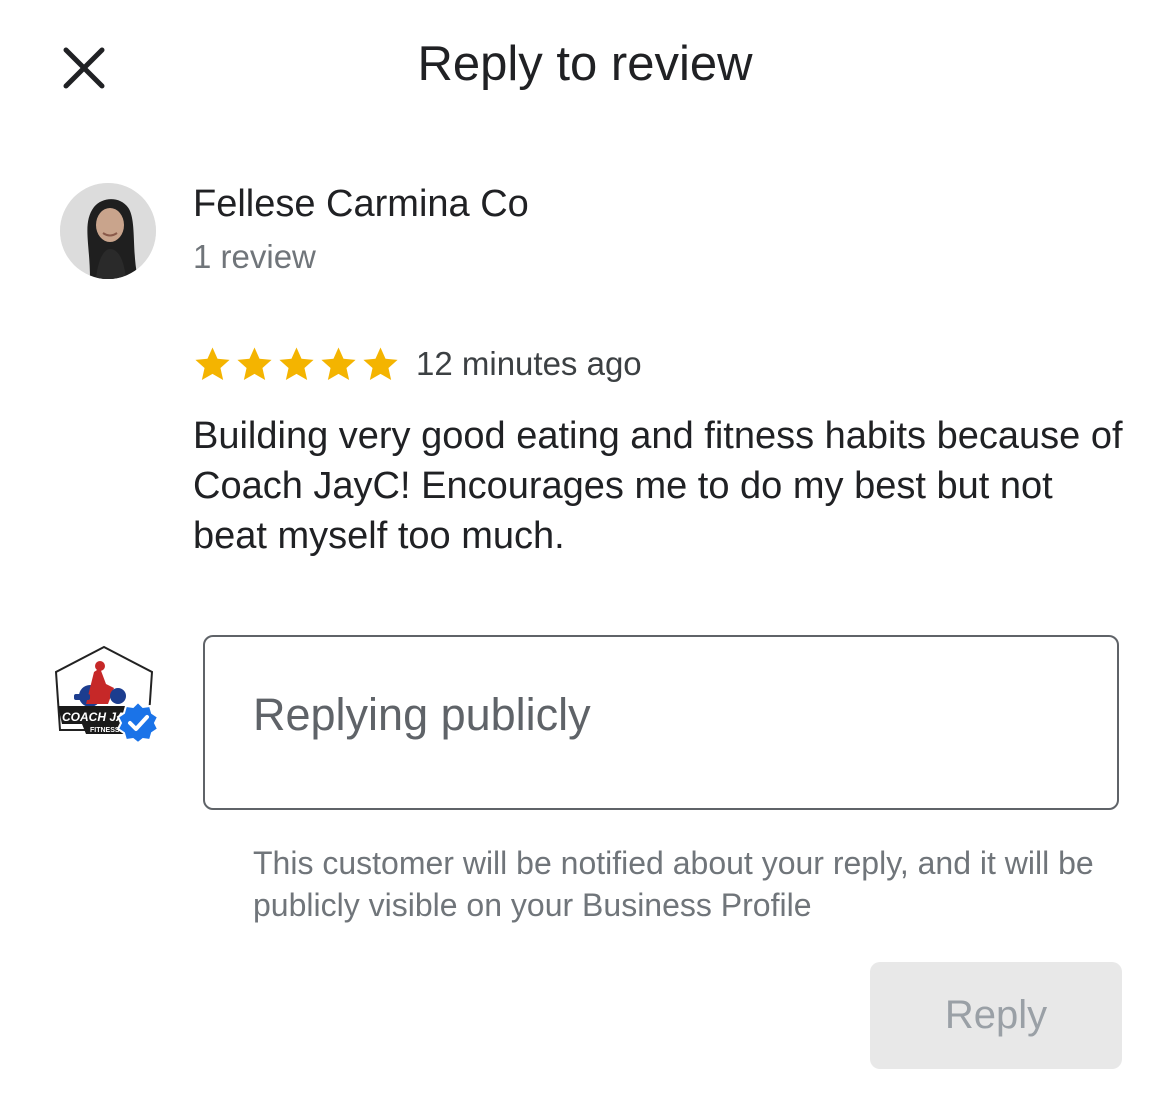  I want to click on review-count: 1 review, so click(254, 256).